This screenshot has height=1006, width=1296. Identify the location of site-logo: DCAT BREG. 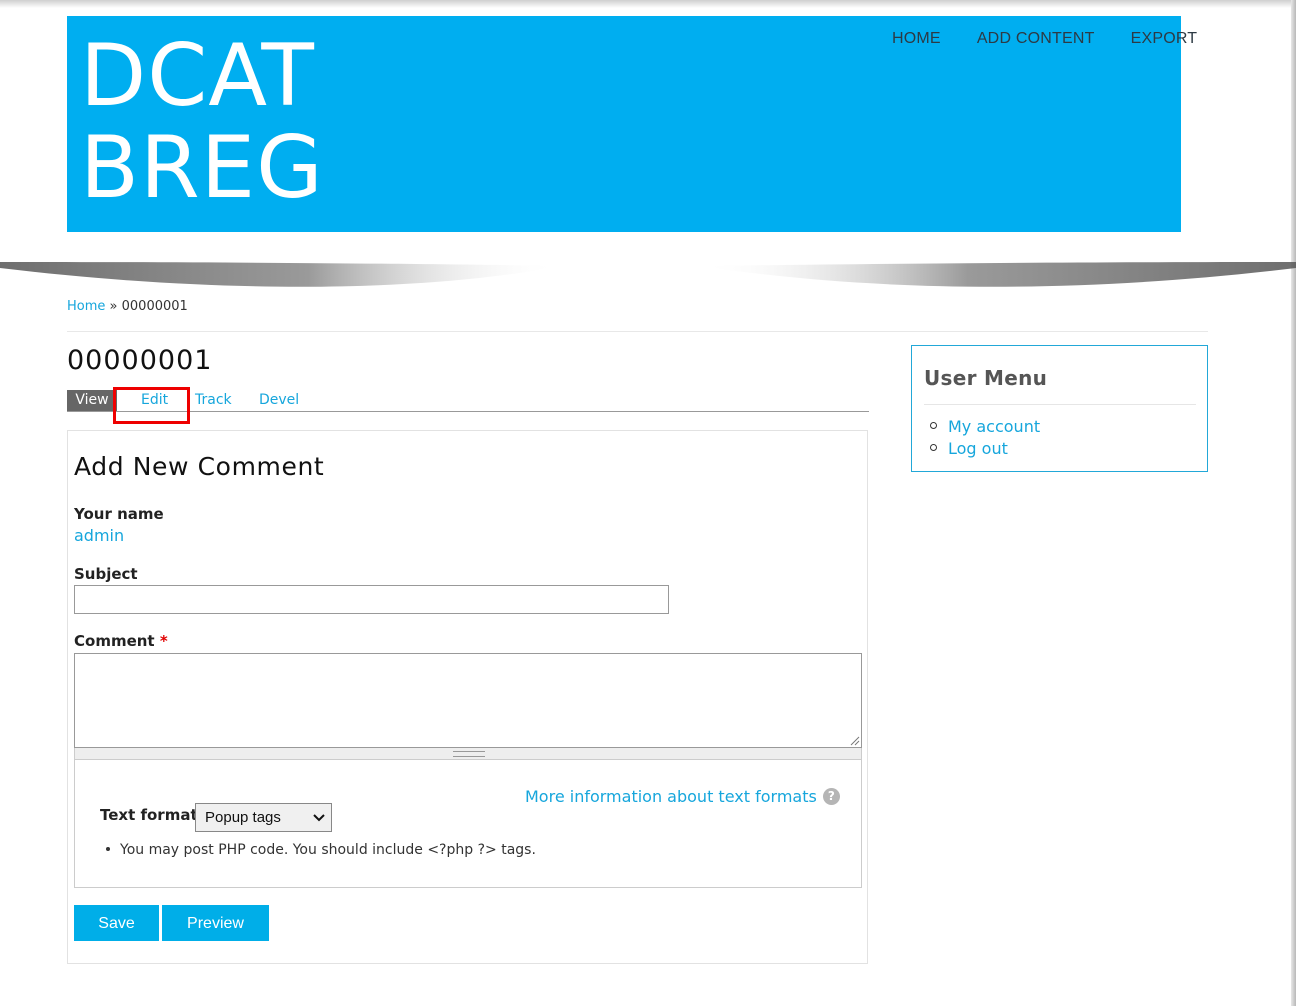
(202, 122).